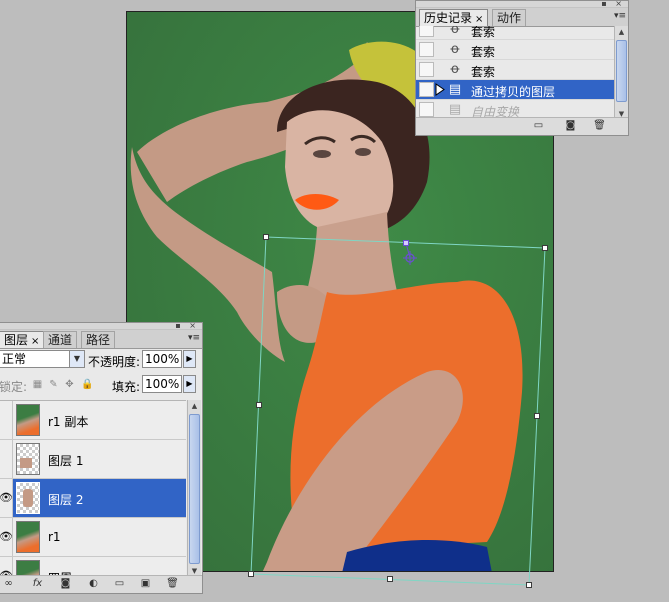 This screenshot has height=602, width=669. I want to click on layer-list: r1 副本 图层 1 👁 图层 2 👁 r1 👁 四周, so click(93, 489).